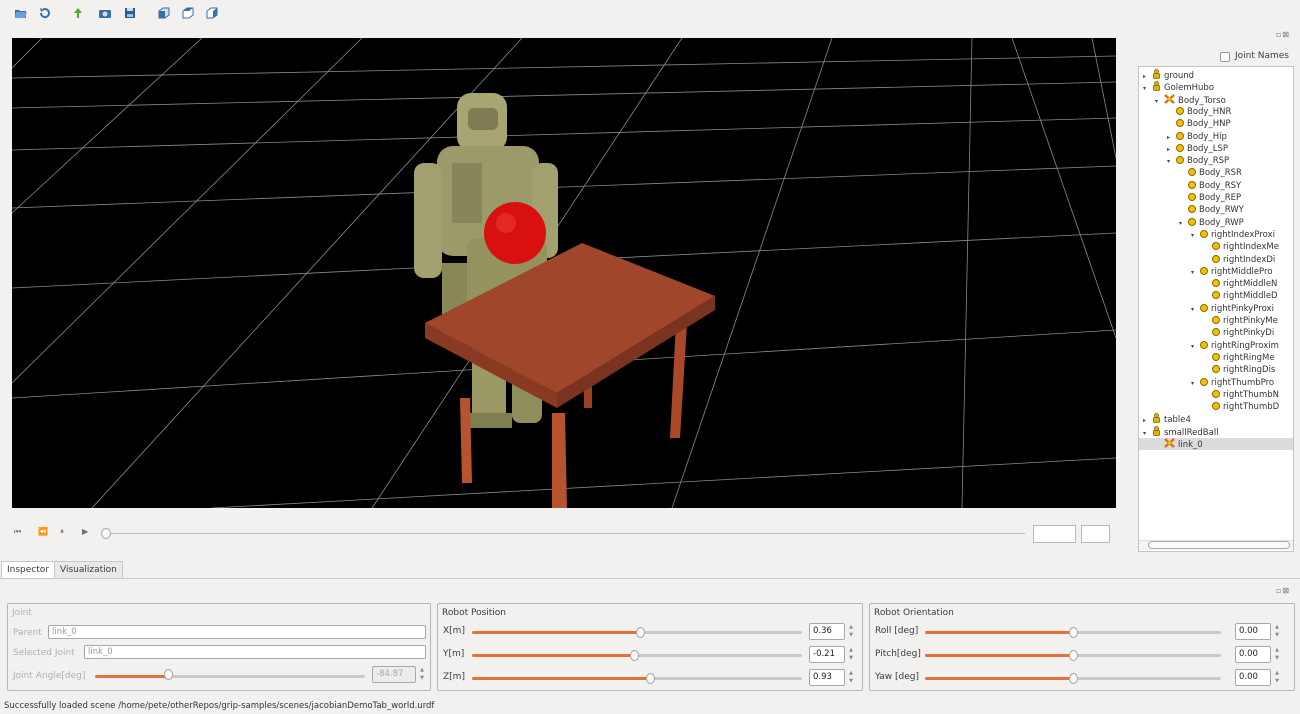 The height and width of the screenshot is (714, 1300). What do you see at coordinates (45, 13) in the screenshot?
I see `reload-icon` at bounding box center [45, 13].